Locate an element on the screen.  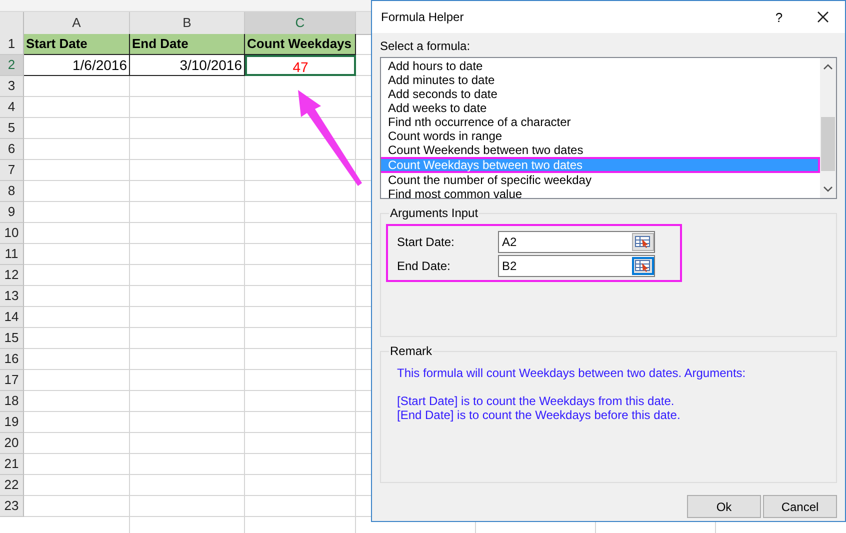
column-header is located at coordinates (364, 23).